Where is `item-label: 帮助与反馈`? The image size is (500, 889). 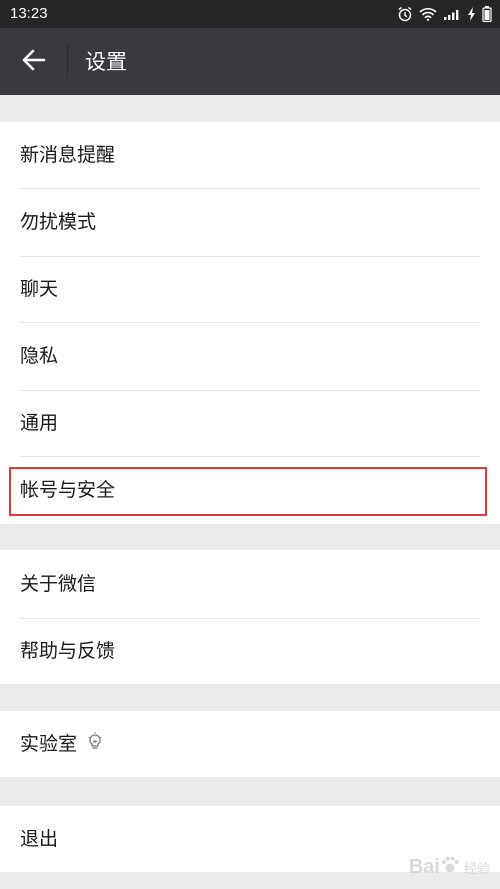 item-label: 帮助与反馈 is located at coordinates (68, 651).